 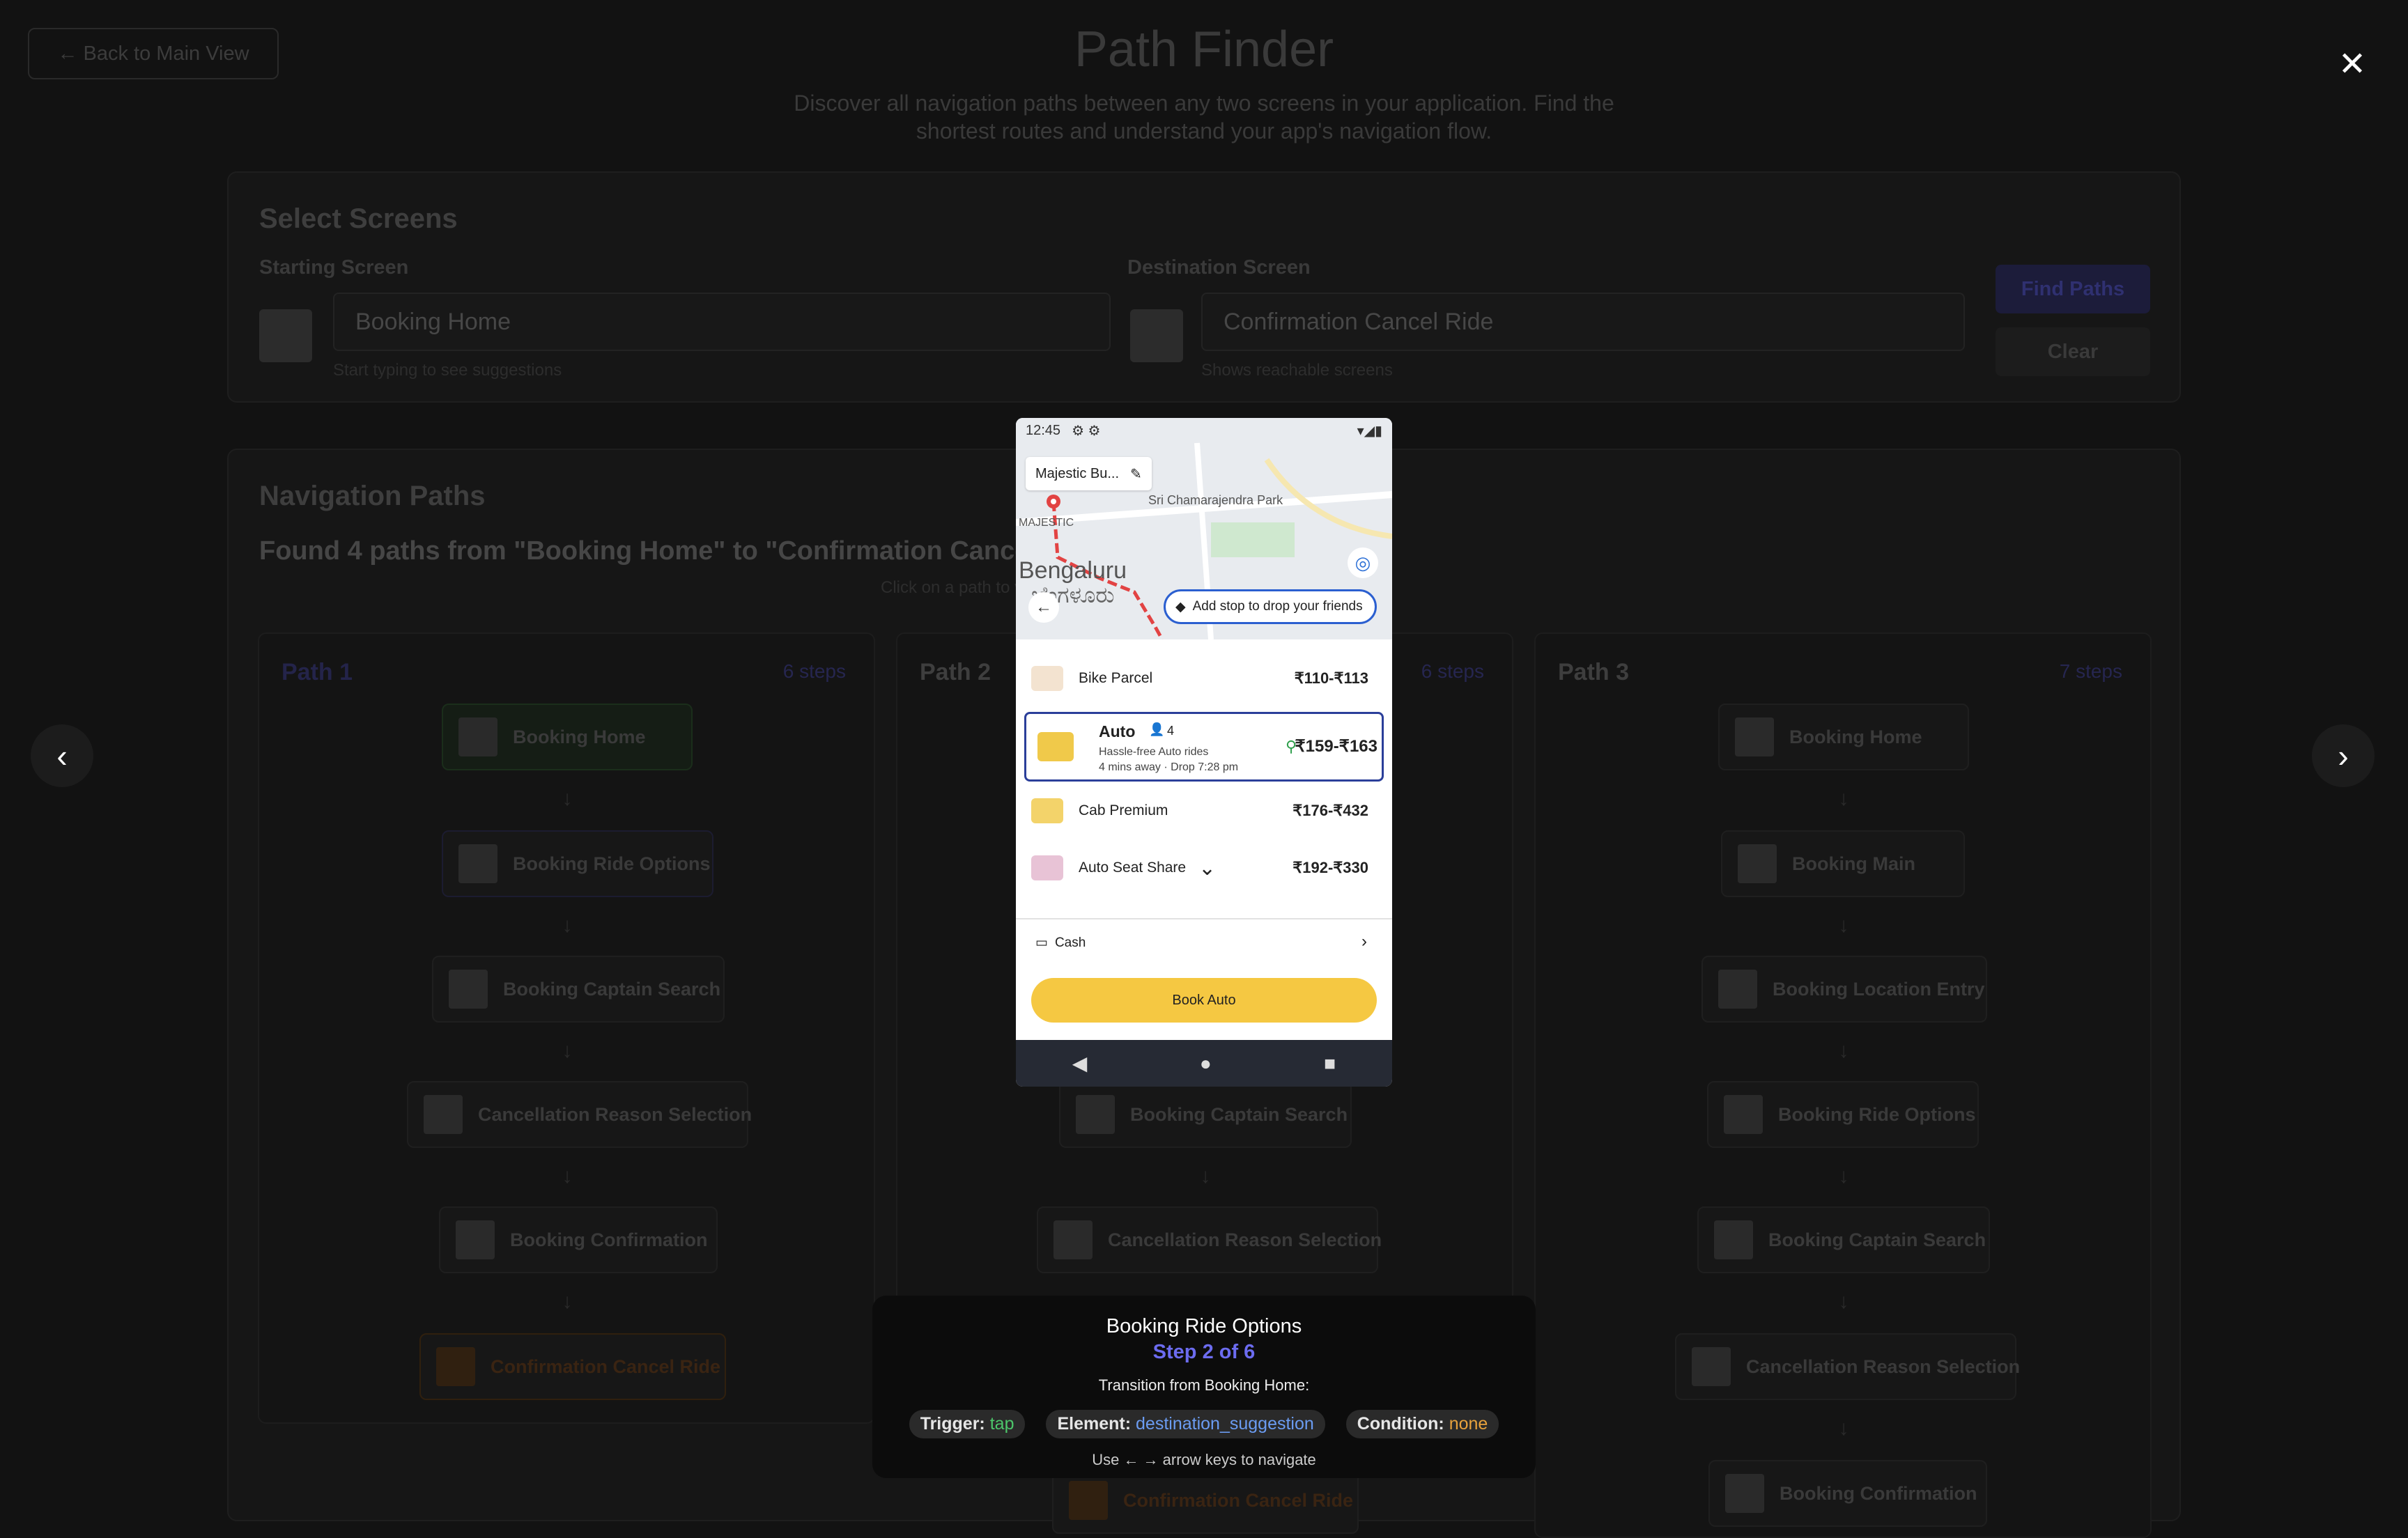 I want to click on payment-method: ▭ Cash, so click(x=1060, y=943).